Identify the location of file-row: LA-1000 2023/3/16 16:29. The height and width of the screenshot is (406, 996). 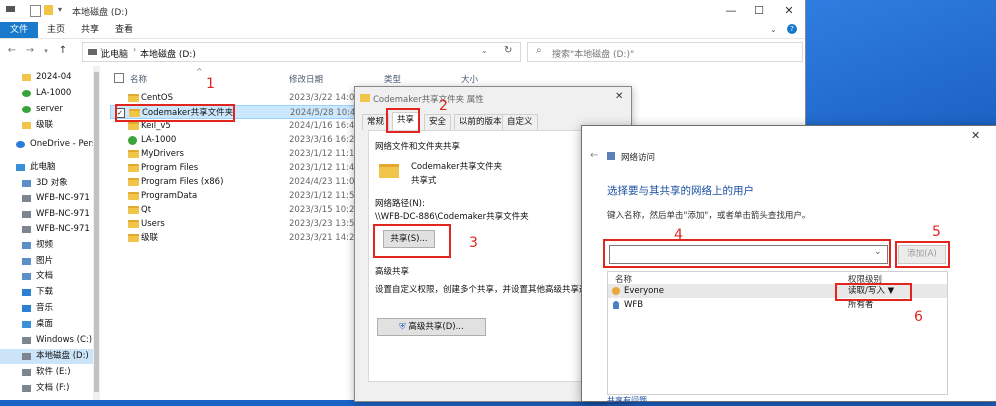
(235, 140).